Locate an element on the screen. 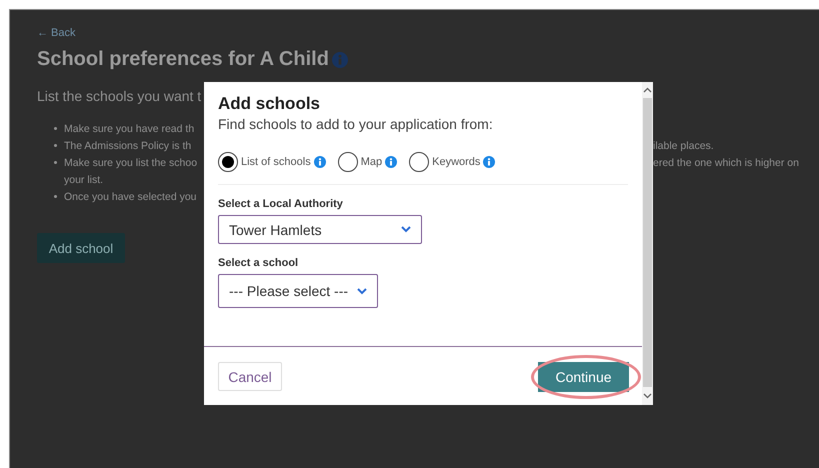 The width and height of the screenshot is (819, 468). bullet-text: Make sure you have read th is located at coordinates (130, 128).